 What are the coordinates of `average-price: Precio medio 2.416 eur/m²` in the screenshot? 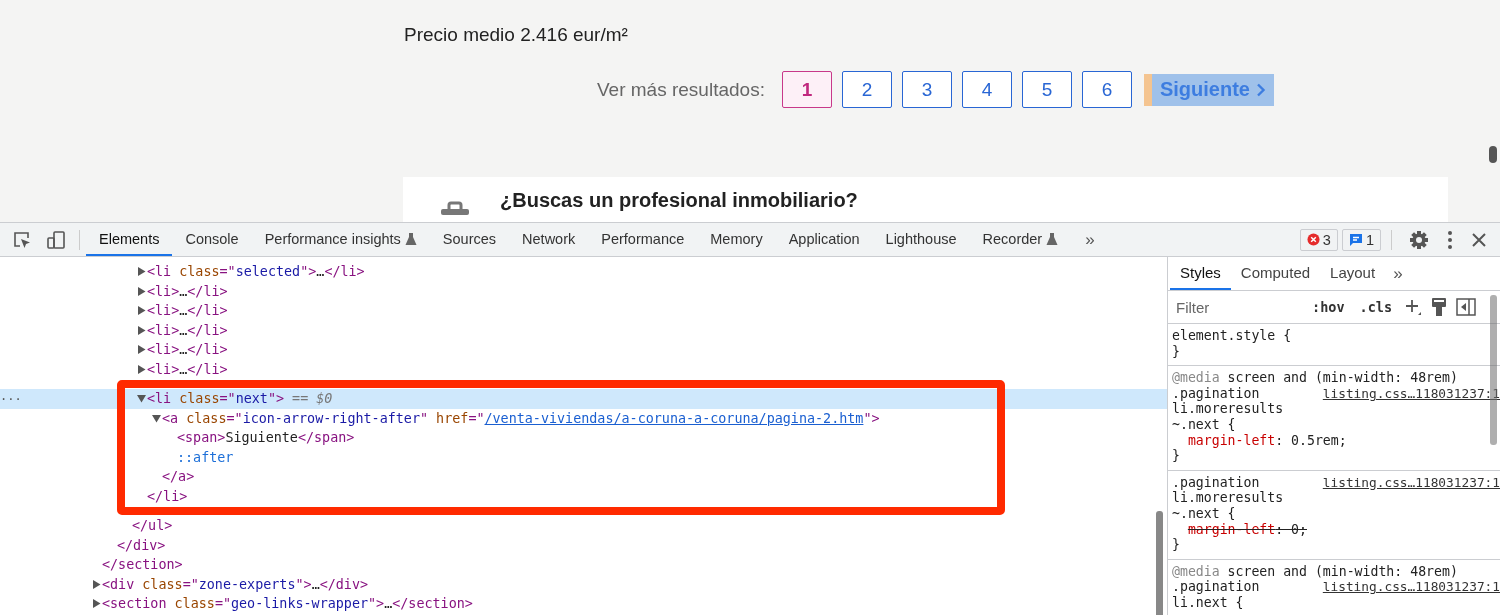 It's located at (516, 35).